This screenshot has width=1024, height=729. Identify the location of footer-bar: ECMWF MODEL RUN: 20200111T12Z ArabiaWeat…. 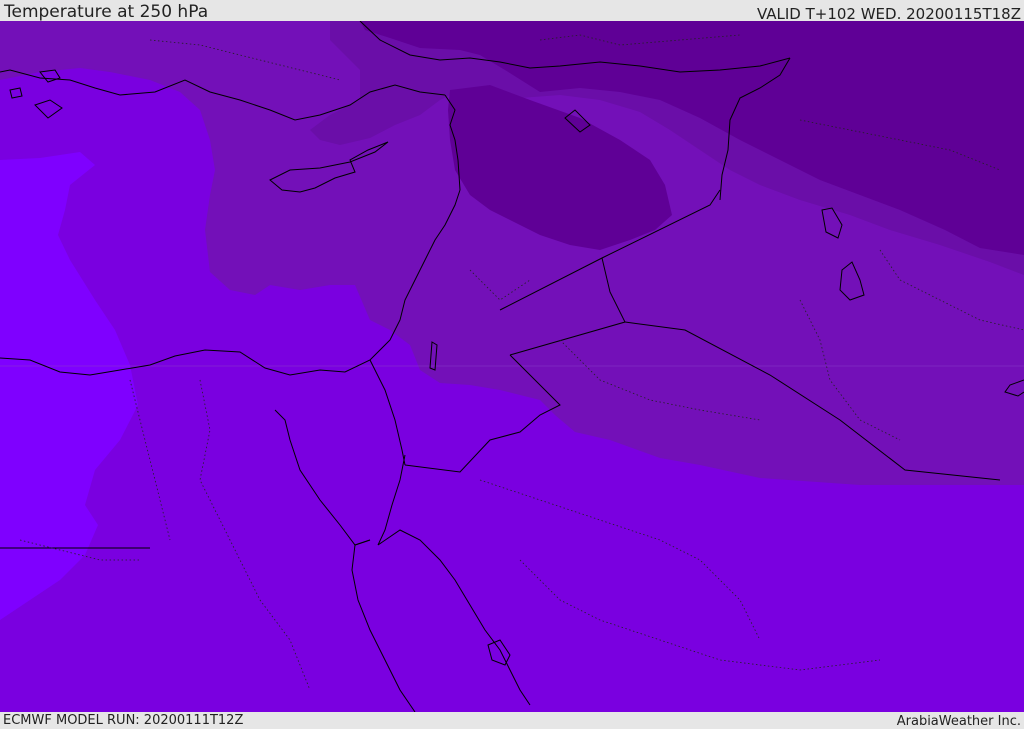
(512, 720).